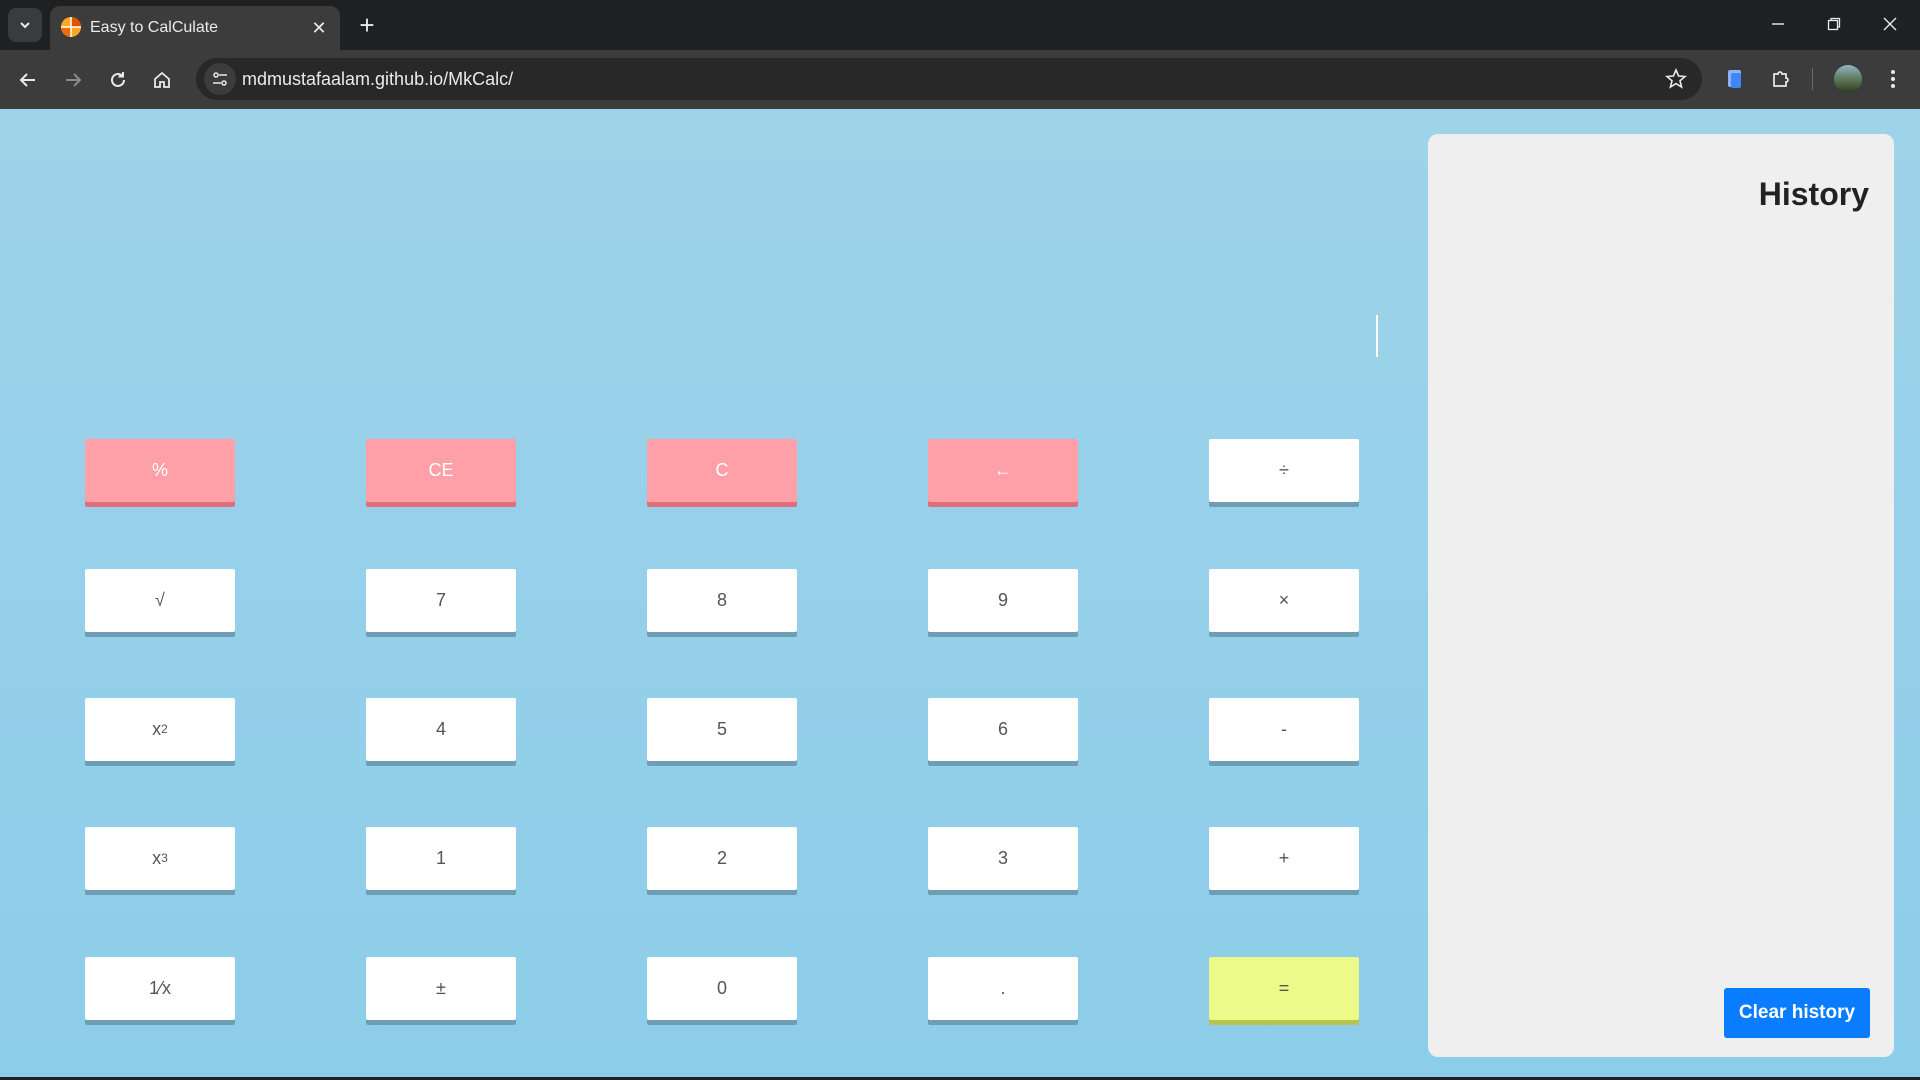 The image size is (1920, 1080). What do you see at coordinates (1848, 79) in the screenshot?
I see `profile-avatar` at bounding box center [1848, 79].